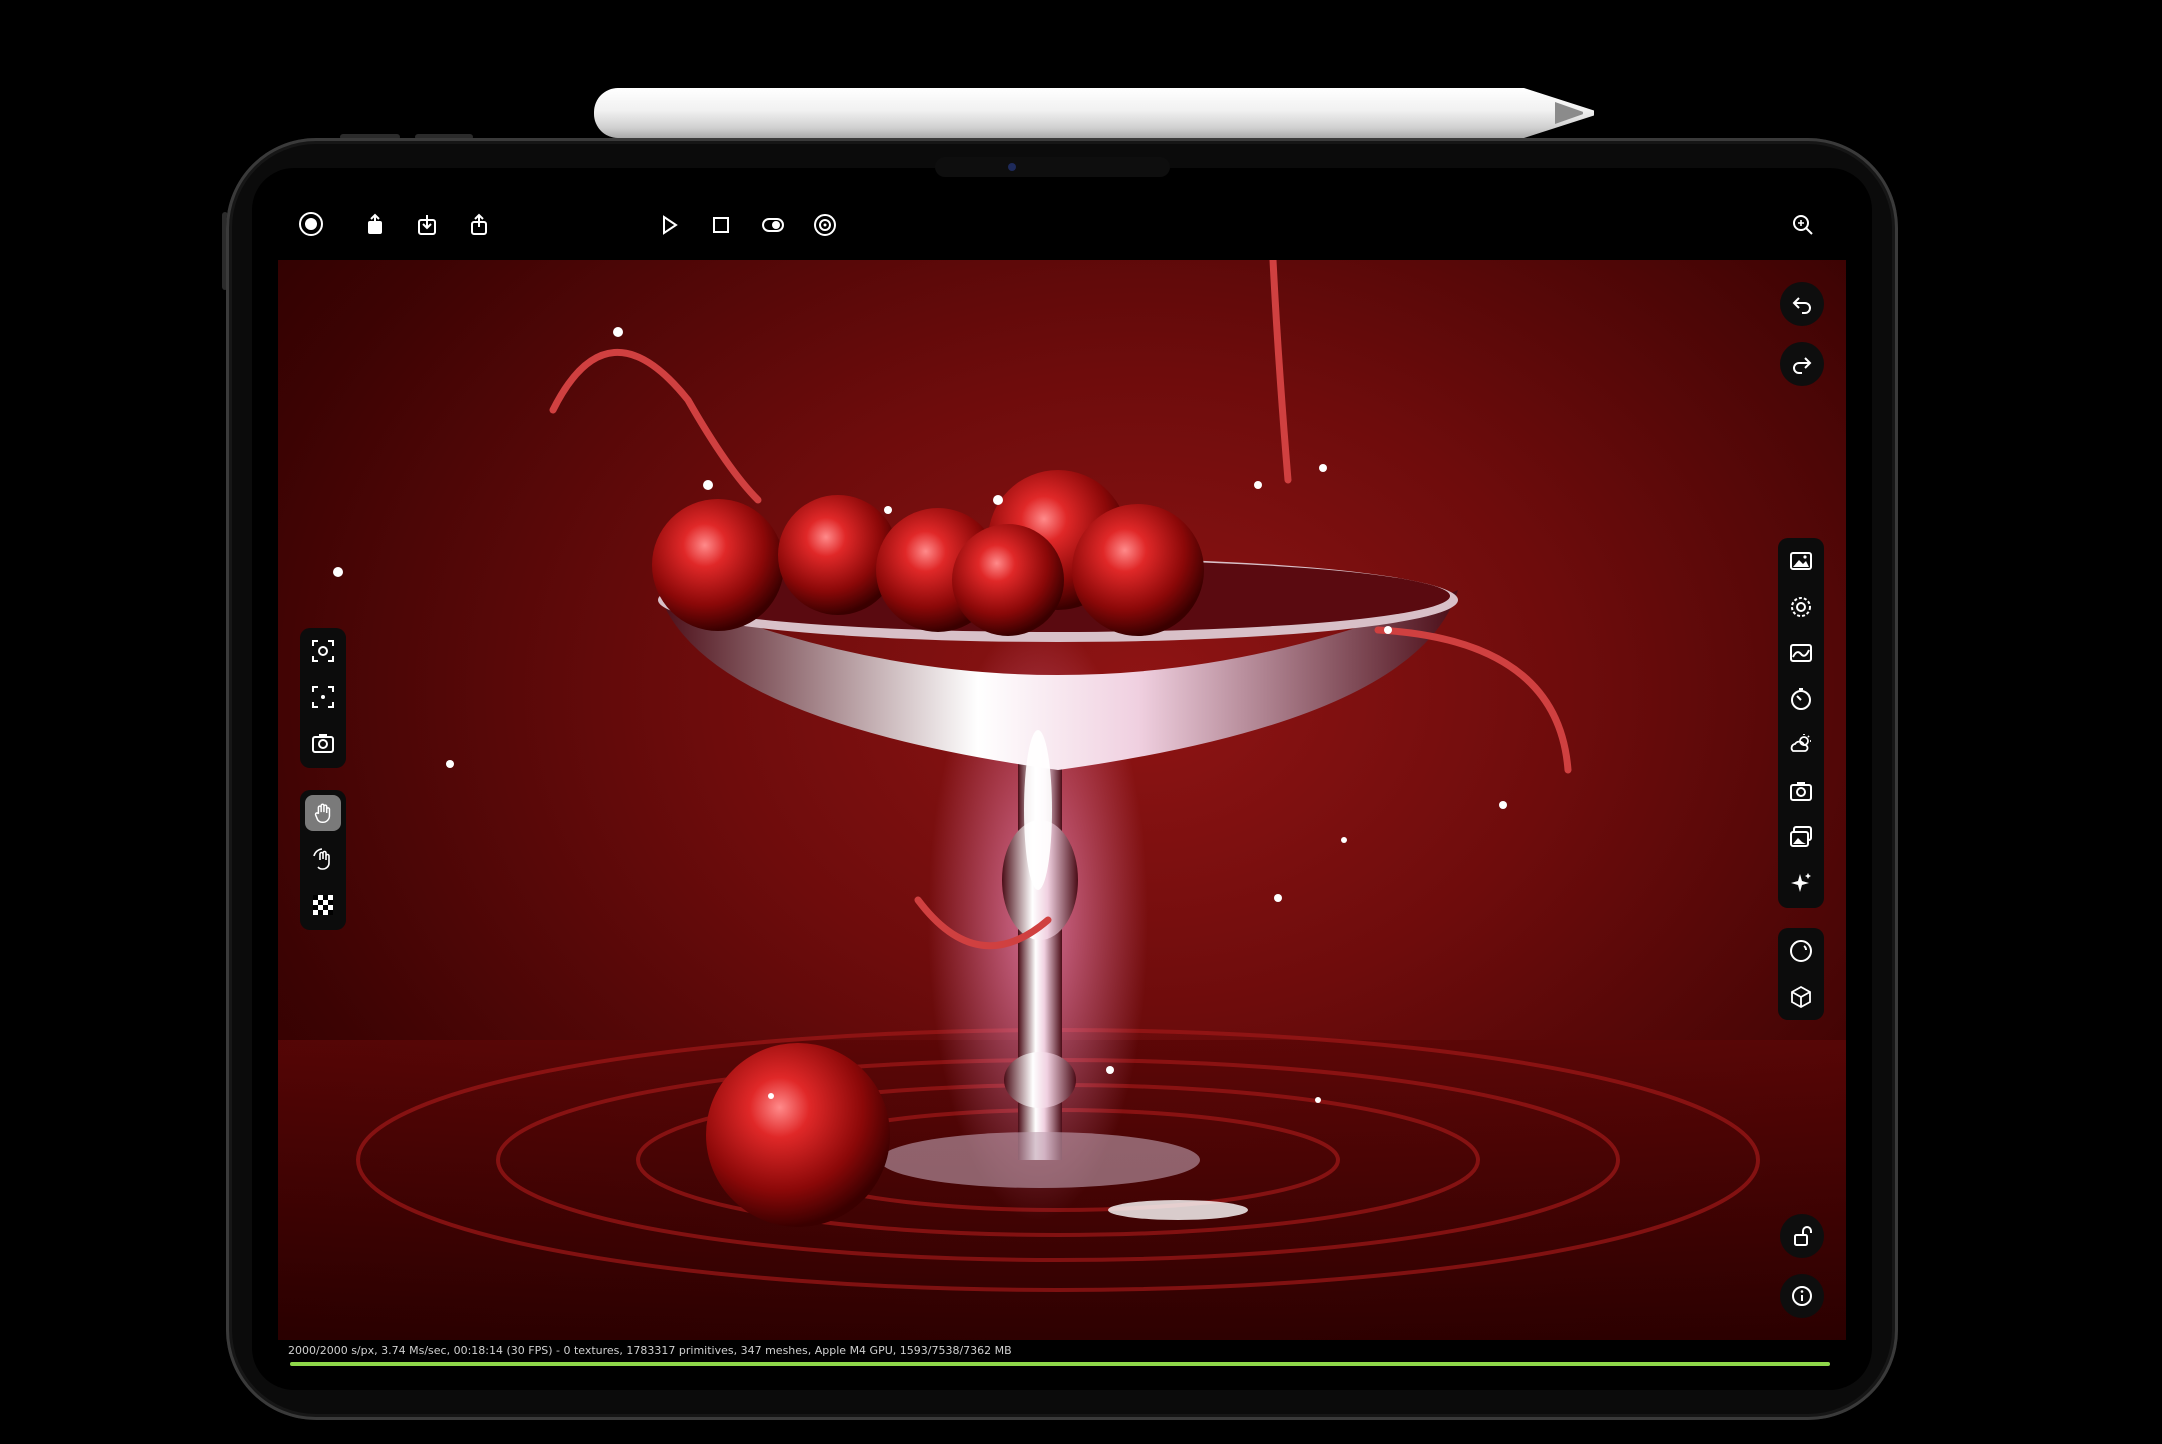 Image resolution: width=2162 pixels, height=1444 pixels. What do you see at coordinates (1801, 883) in the screenshot?
I see `sparkle-icon` at bounding box center [1801, 883].